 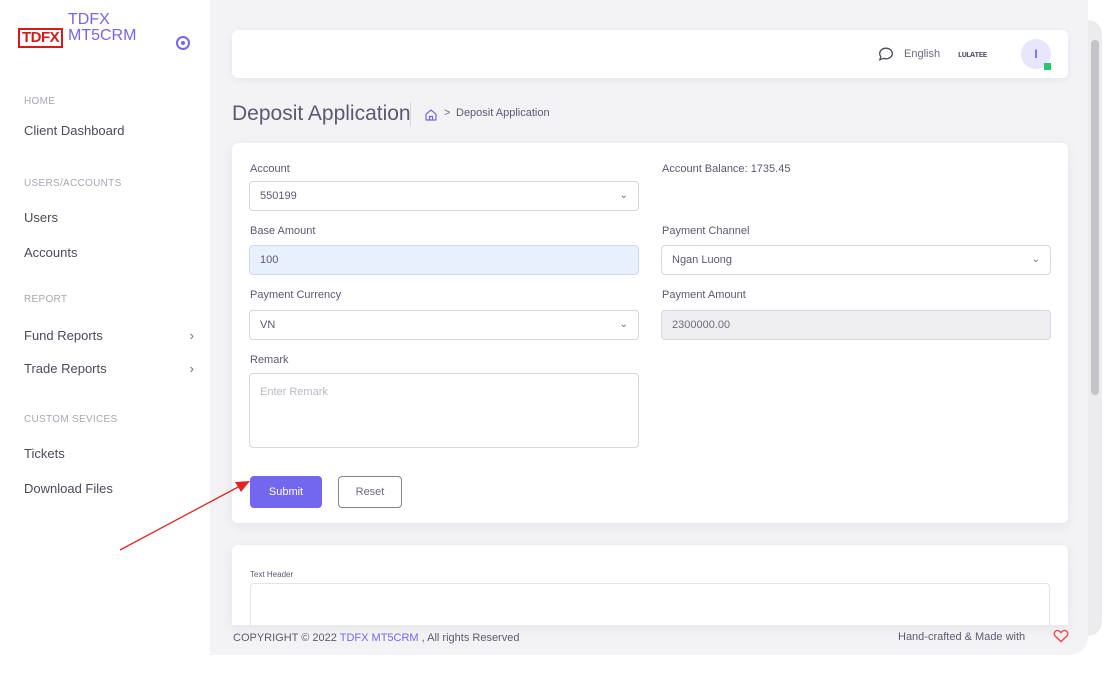 What do you see at coordinates (444, 260) in the screenshot?
I see `base-amount-input: 100` at bounding box center [444, 260].